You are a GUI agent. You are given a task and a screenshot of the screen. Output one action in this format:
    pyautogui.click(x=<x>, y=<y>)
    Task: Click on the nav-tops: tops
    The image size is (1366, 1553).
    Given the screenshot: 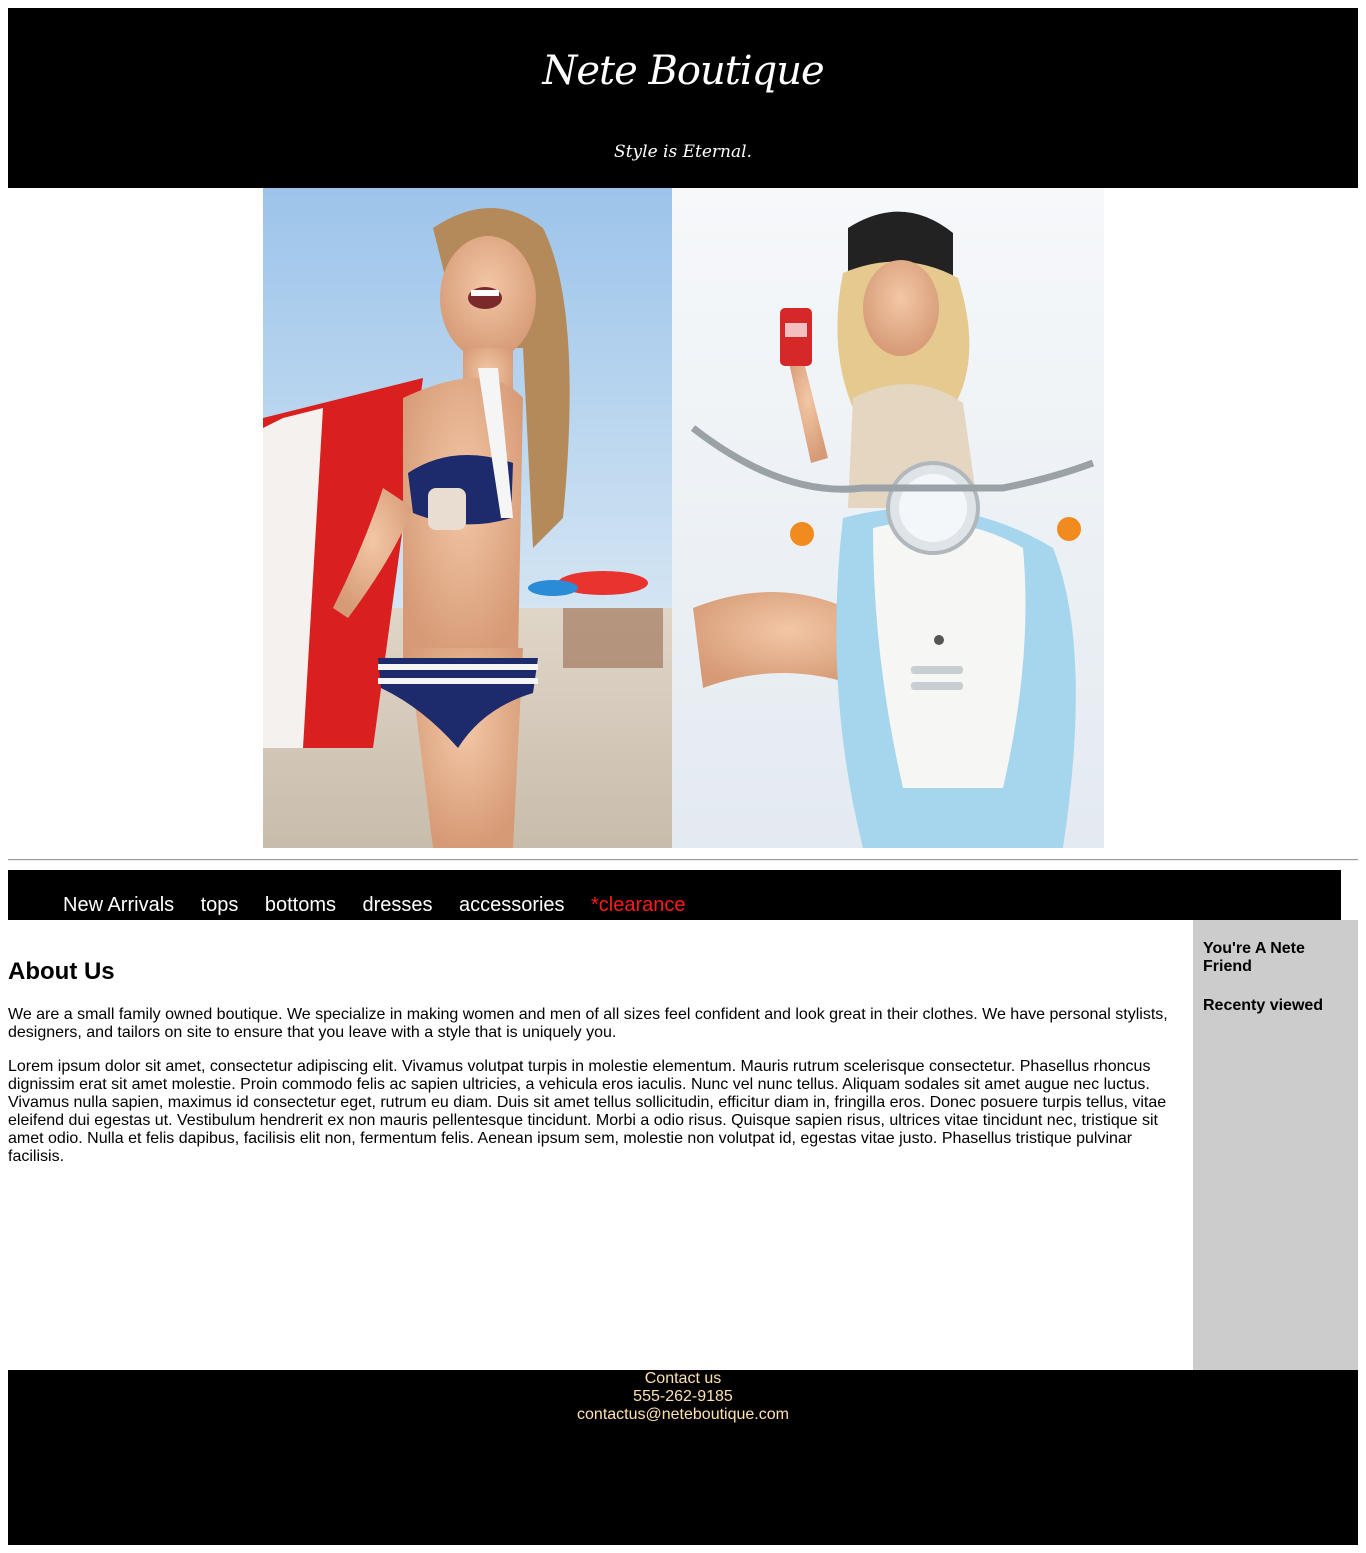 What is the action you would take?
    pyautogui.click(x=220, y=905)
    